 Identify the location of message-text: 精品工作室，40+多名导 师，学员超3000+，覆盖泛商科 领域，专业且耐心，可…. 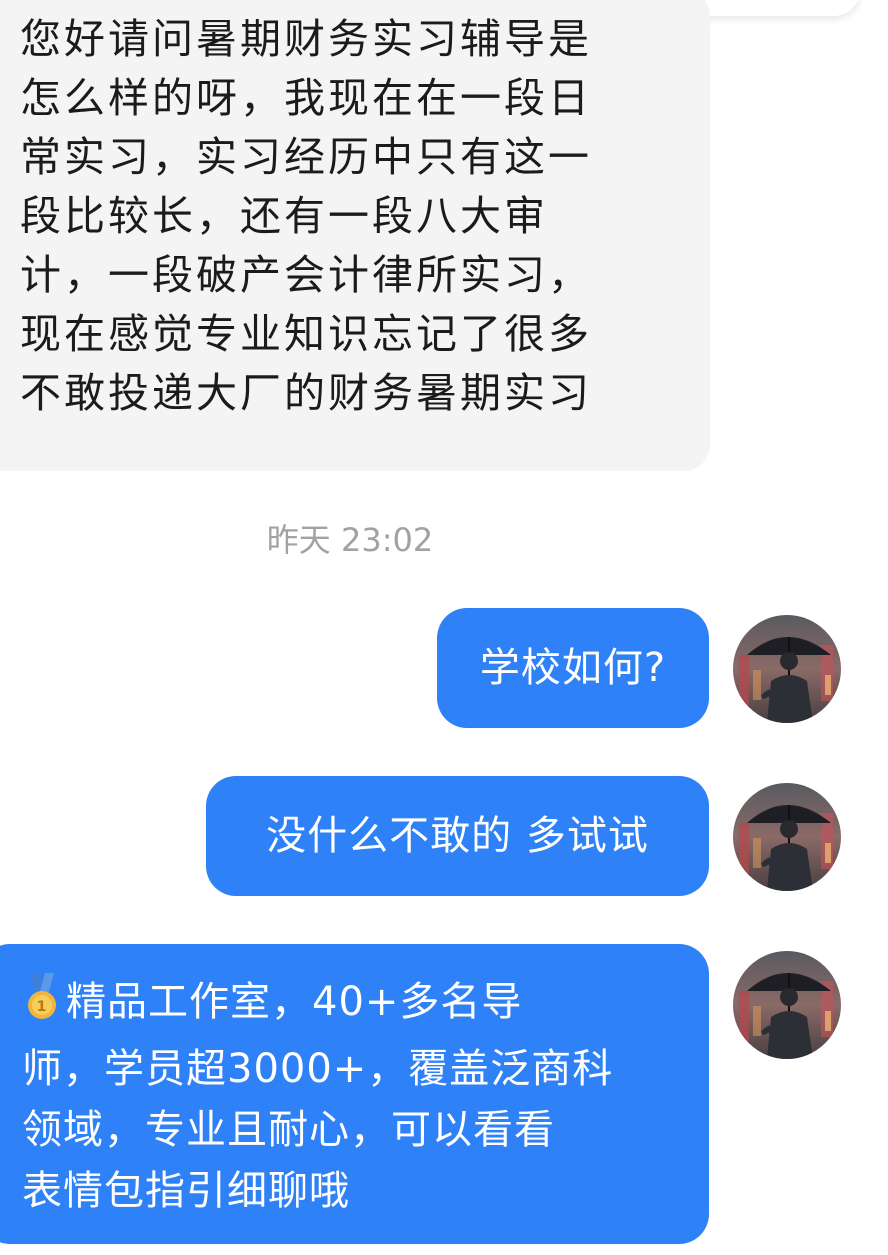
(318, 1096).